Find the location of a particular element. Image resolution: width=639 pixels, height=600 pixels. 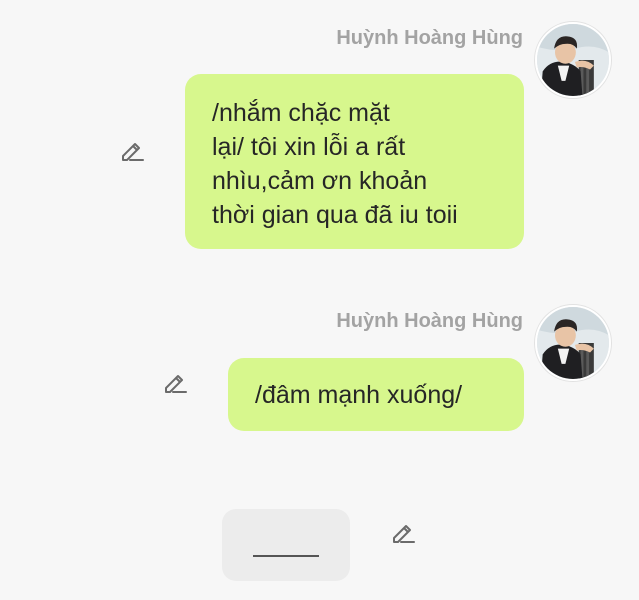

message-text: /đâm mạnh xuống/ is located at coordinates (359, 395).